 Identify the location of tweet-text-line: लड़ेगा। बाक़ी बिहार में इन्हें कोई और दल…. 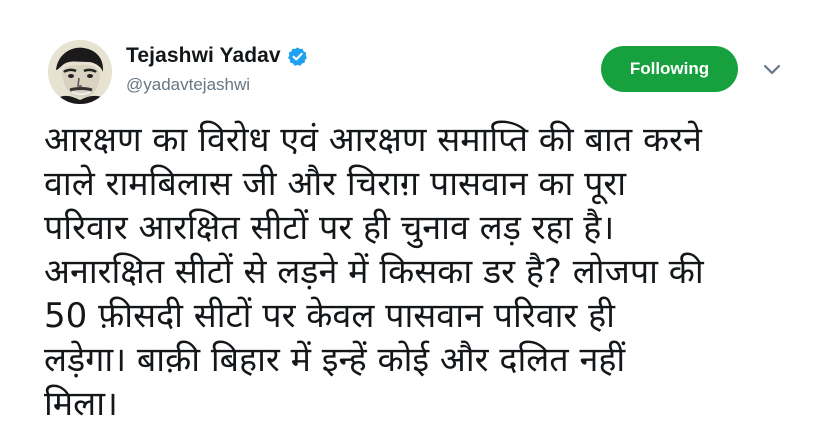
(335, 360).